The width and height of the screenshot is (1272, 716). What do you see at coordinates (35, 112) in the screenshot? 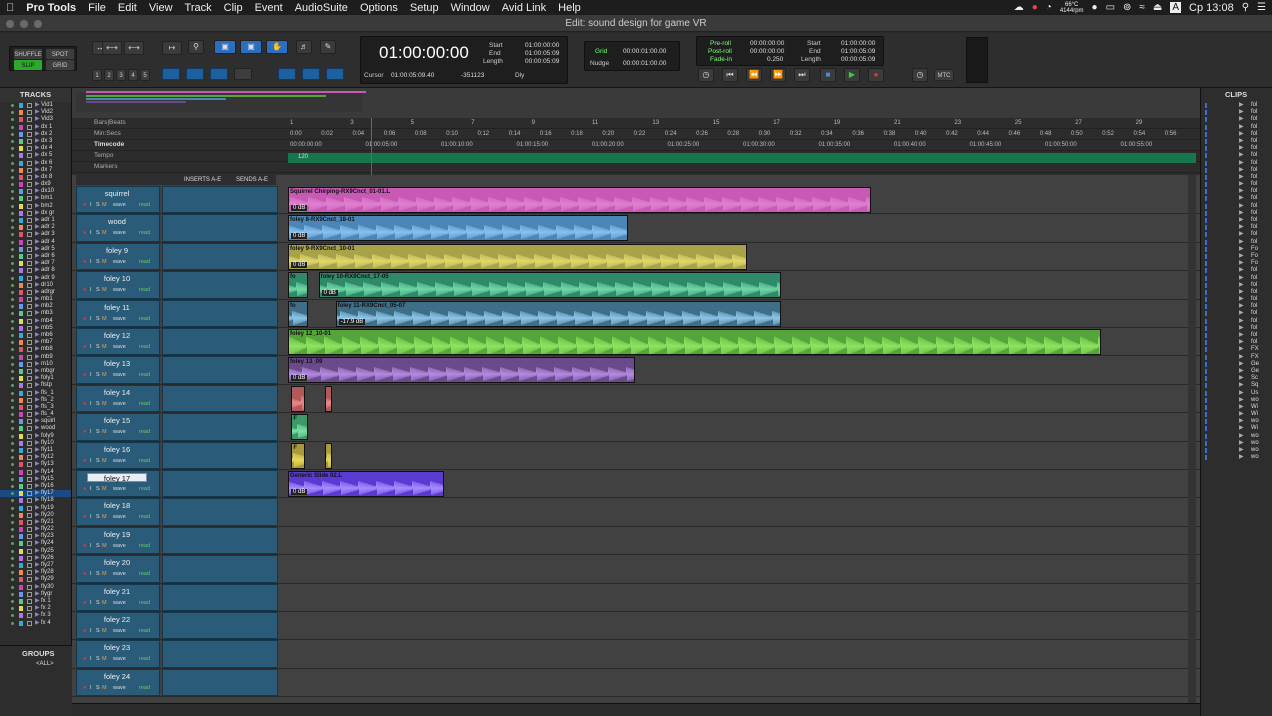
I see `track-list-item: ▶ Vid2` at bounding box center [35, 112].